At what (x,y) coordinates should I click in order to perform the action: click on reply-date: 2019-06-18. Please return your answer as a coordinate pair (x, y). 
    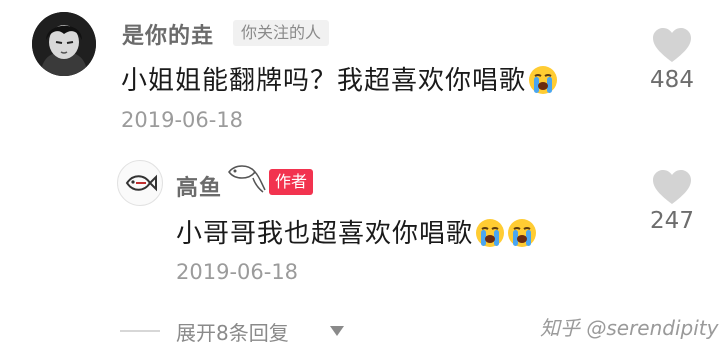
    Looking at the image, I should click on (237, 272).